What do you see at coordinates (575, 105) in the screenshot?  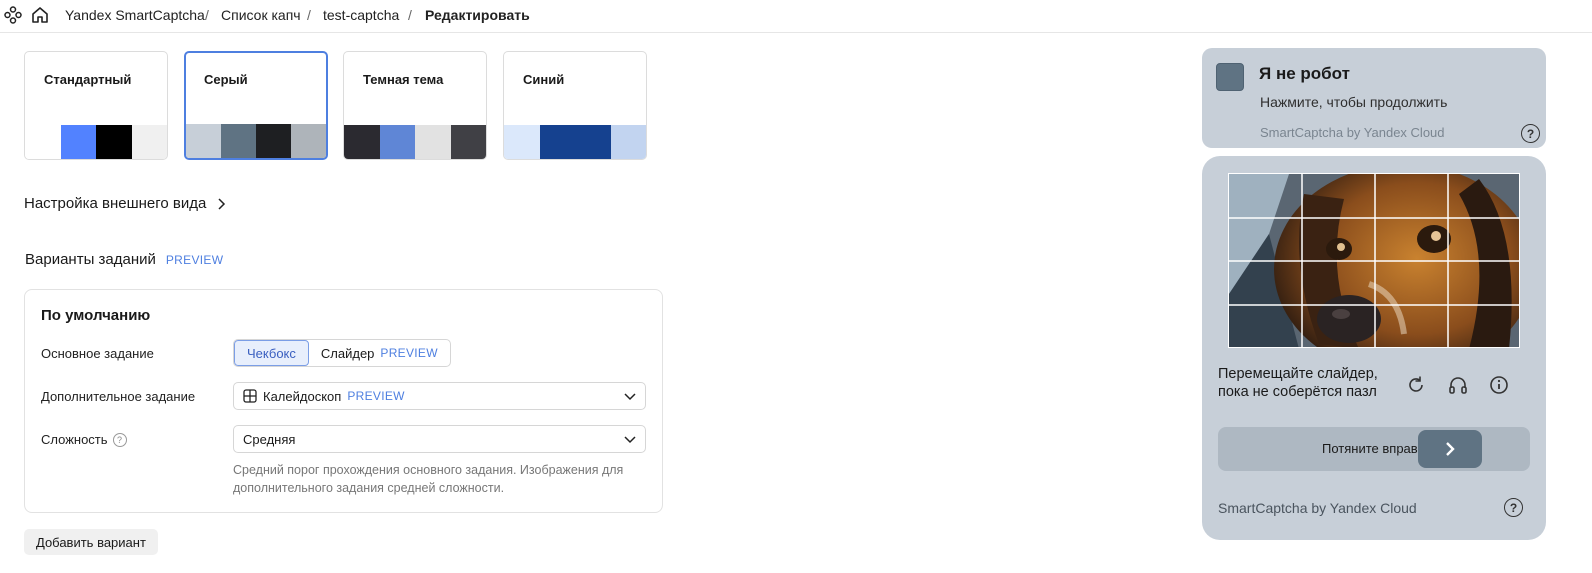 I see `theme-card-blue: Синий` at bounding box center [575, 105].